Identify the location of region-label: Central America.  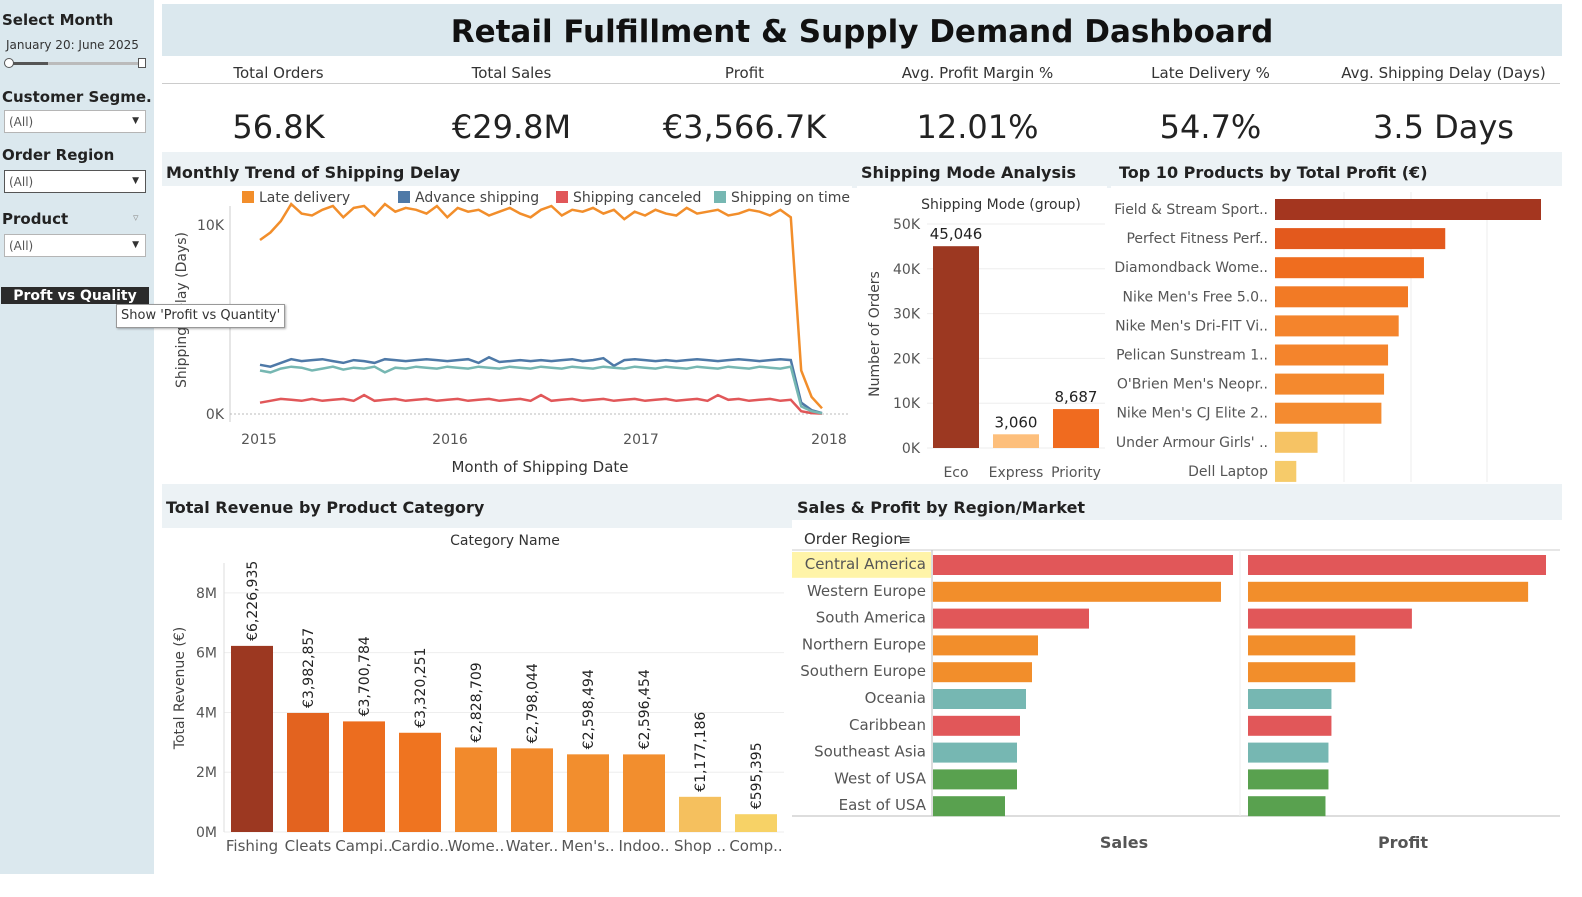
(865, 564).